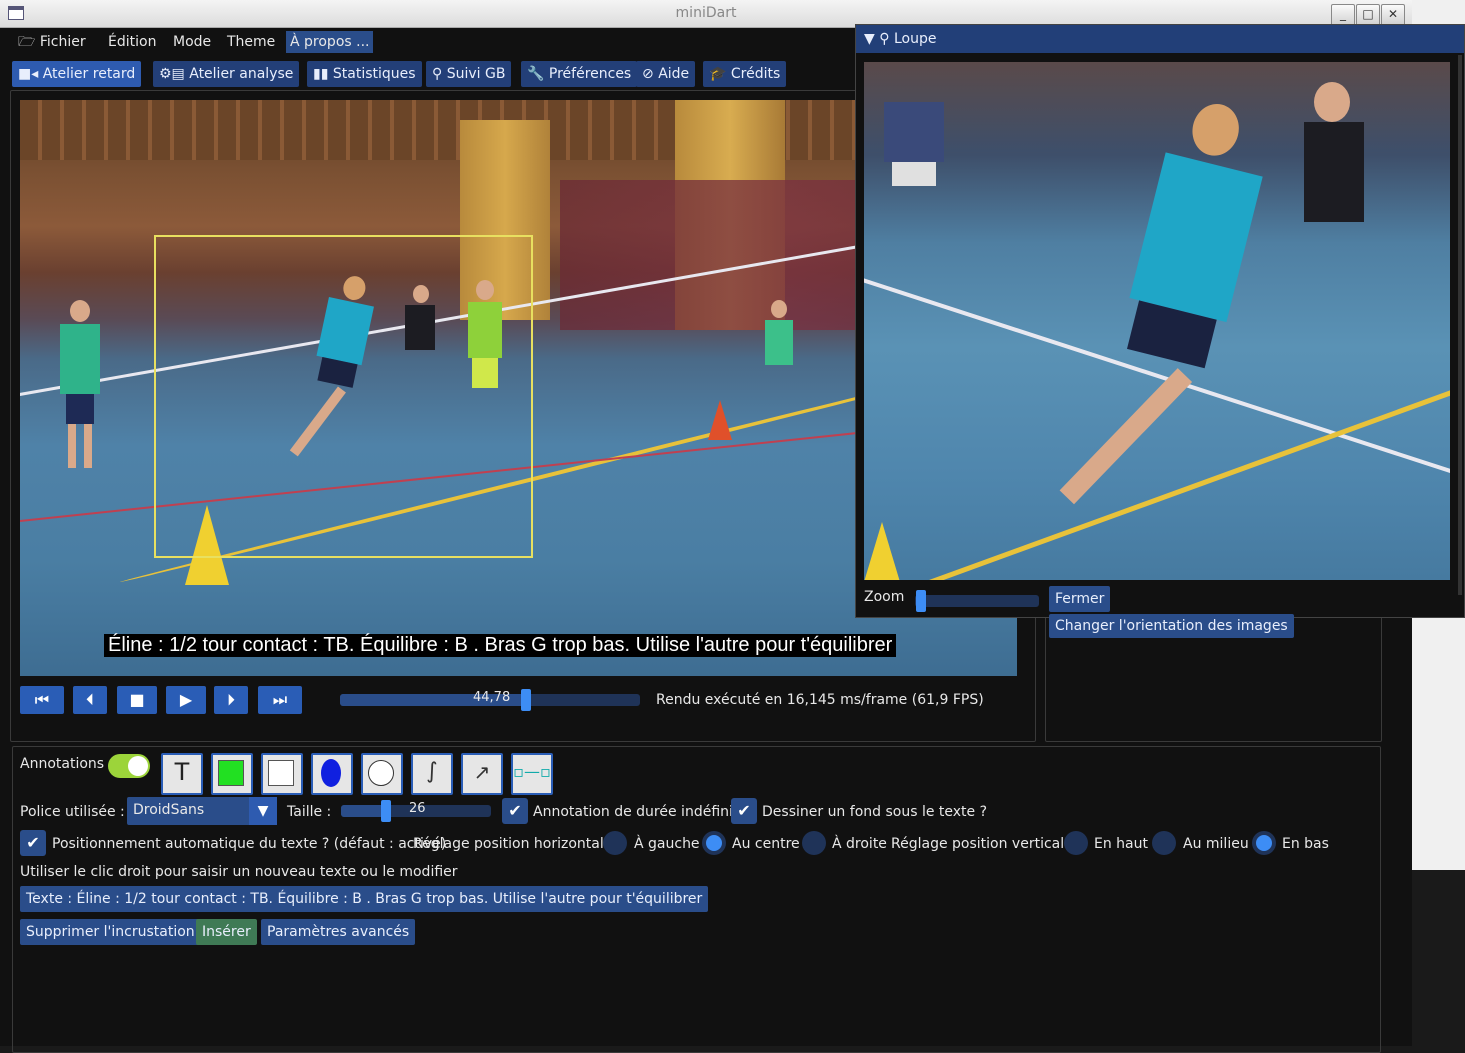 The width and height of the screenshot is (1465, 1053). I want to click on wrench-icon: 🔧, so click(536, 74).